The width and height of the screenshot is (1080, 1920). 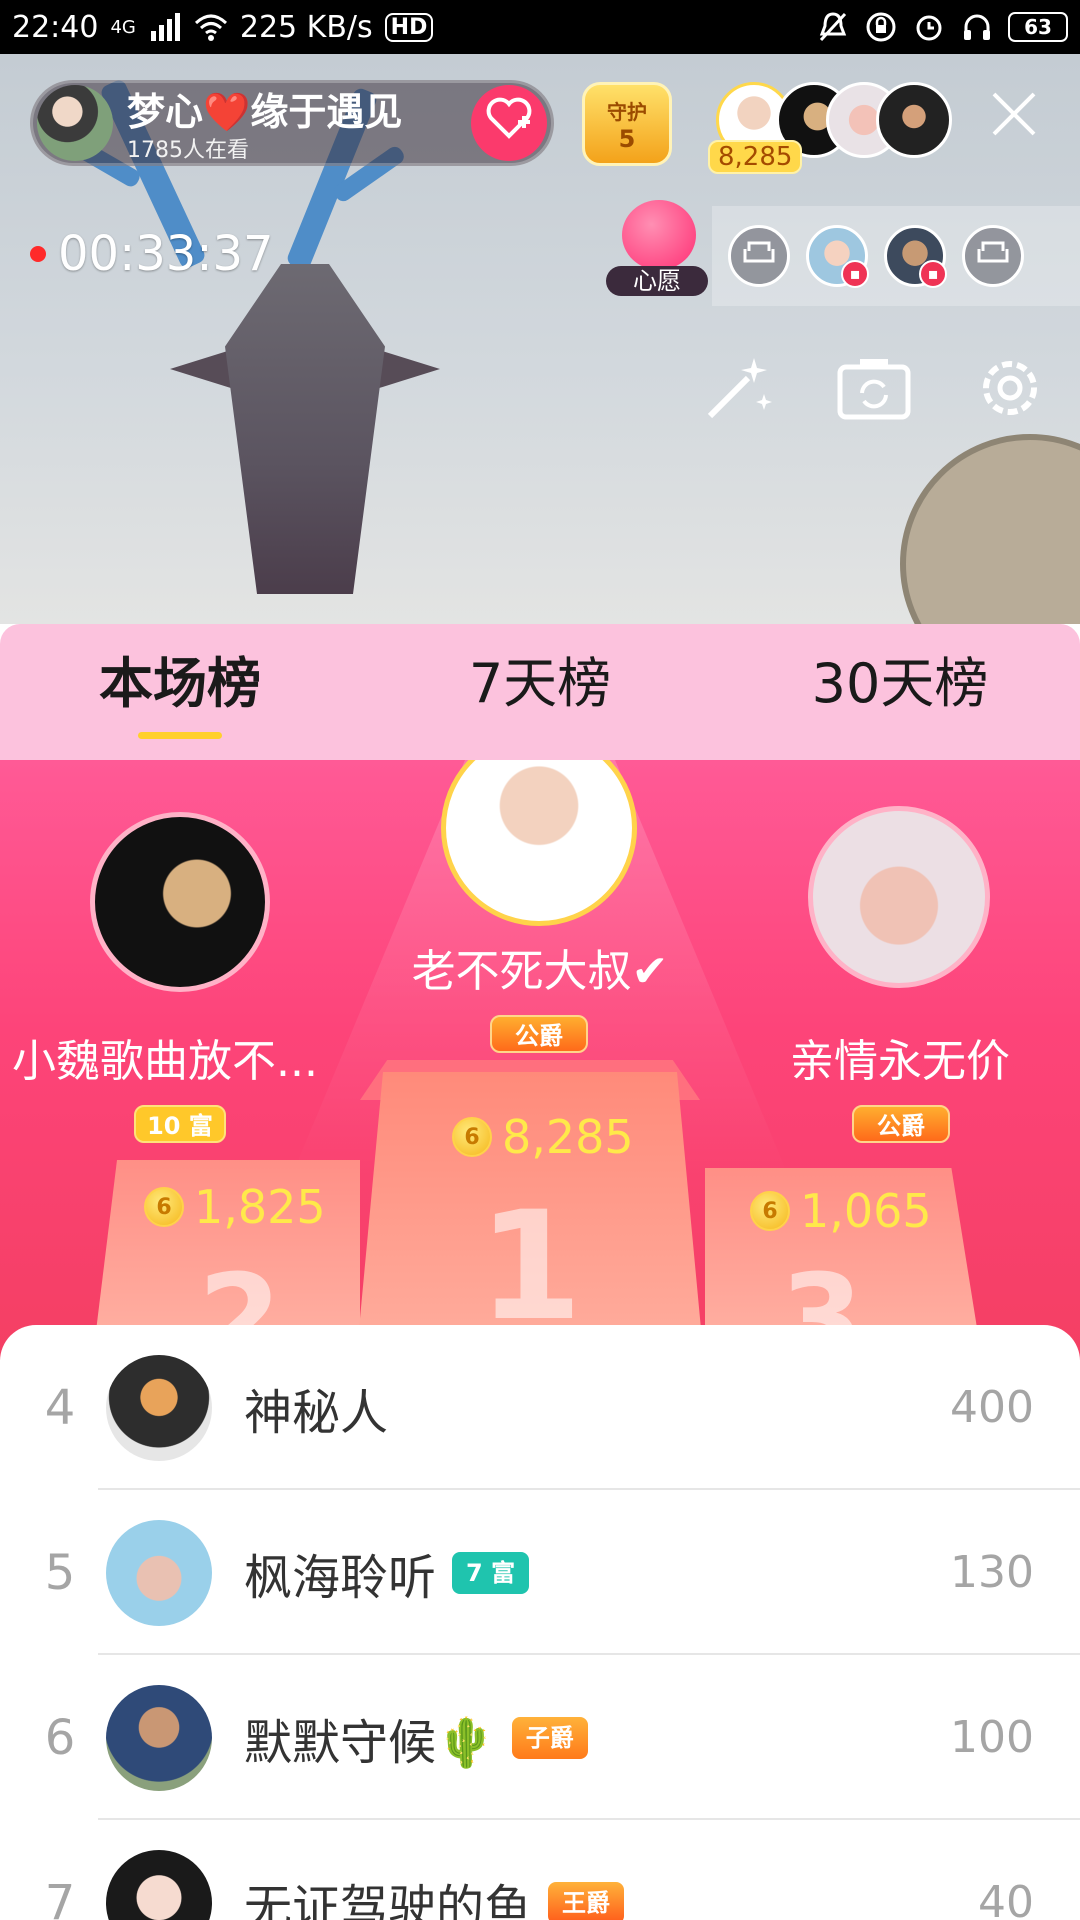 What do you see at coordinates (900, 1057) in the screenshot?
I see `third-place-name: 亲情永无价` at bounding box center [900, 1057].